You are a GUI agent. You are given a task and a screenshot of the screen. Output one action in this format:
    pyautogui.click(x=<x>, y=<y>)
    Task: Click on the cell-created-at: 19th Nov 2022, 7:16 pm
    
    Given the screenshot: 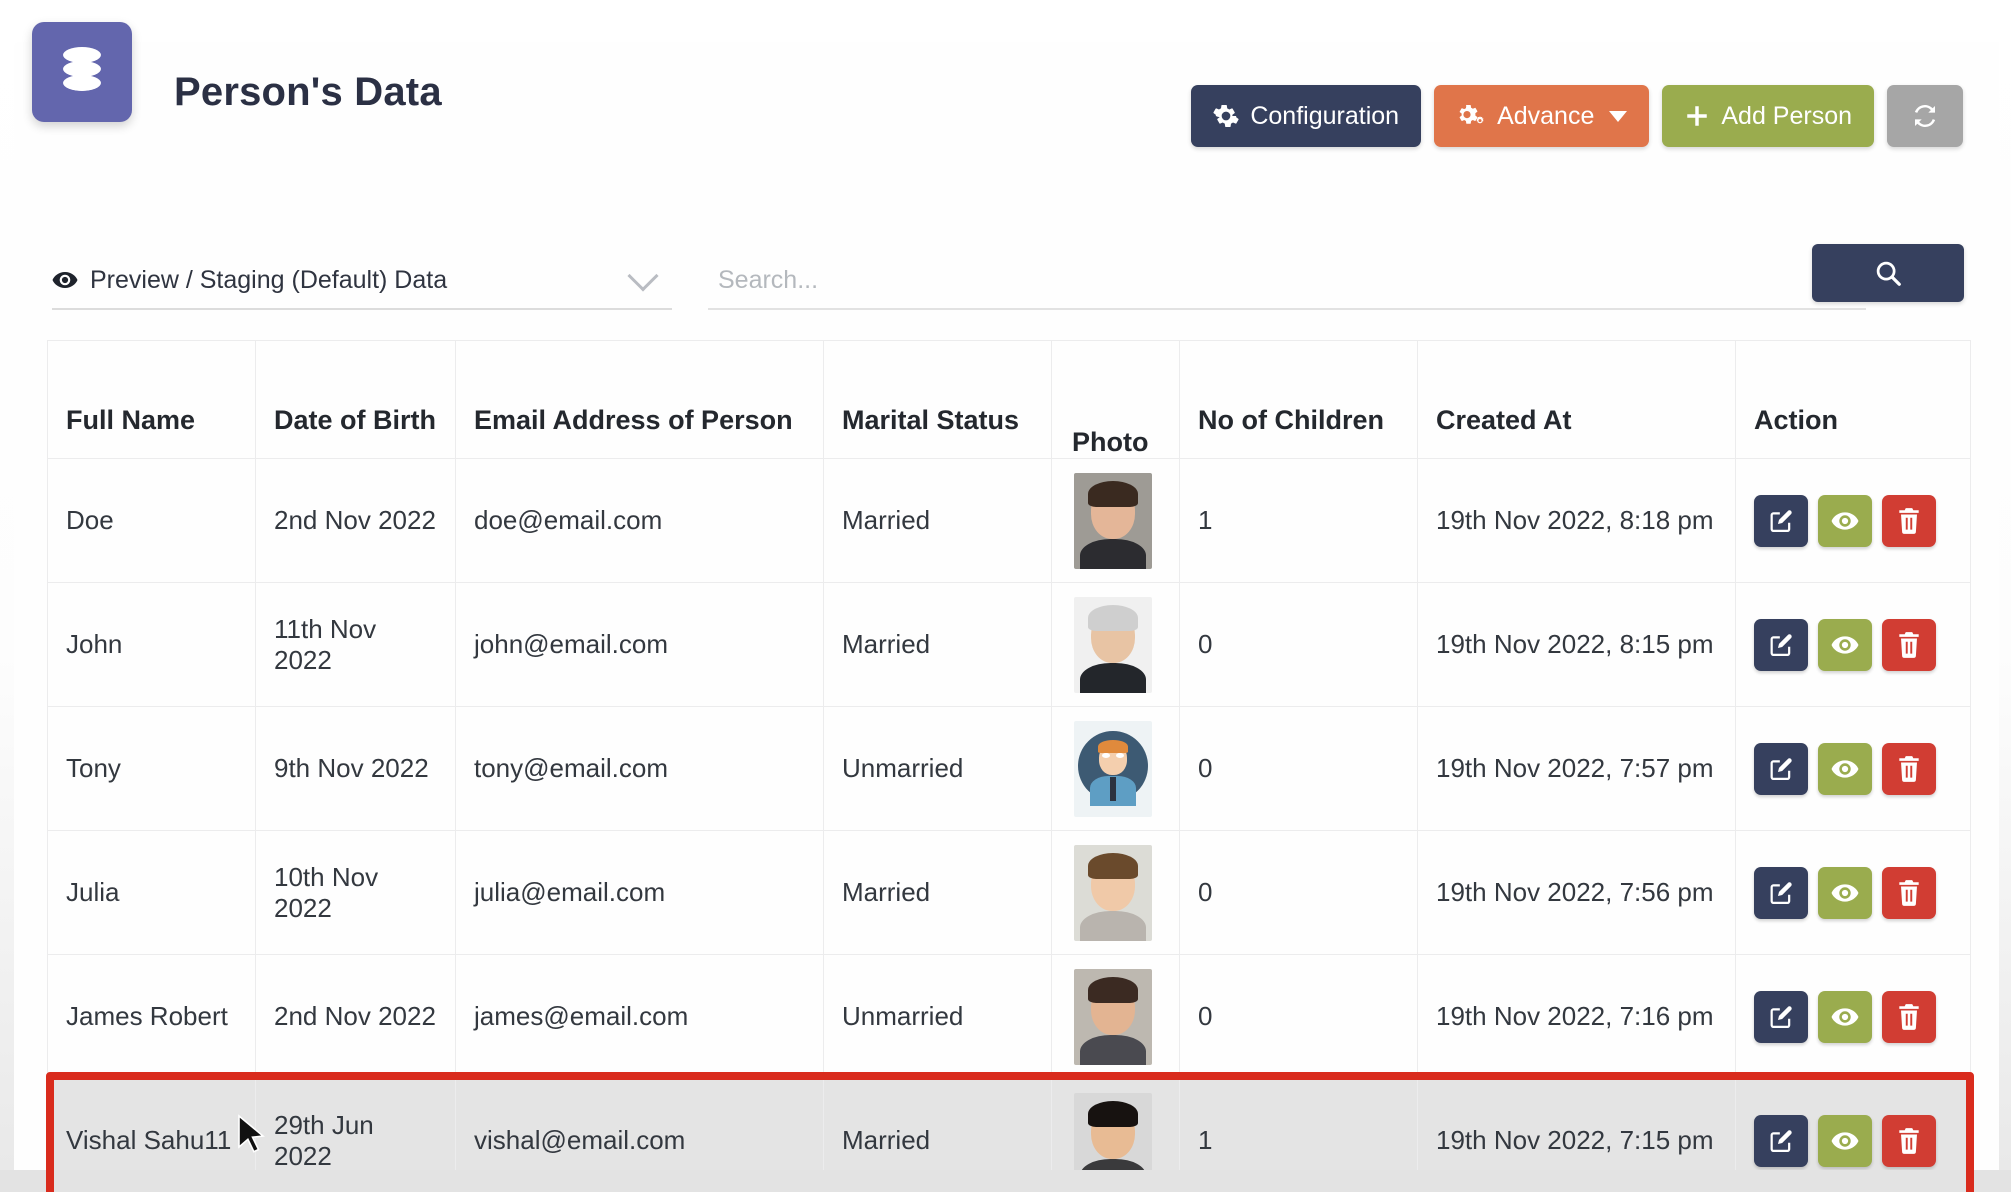 What is the action you would take?
    pyautogui.click(x=1576, y=1016)
    